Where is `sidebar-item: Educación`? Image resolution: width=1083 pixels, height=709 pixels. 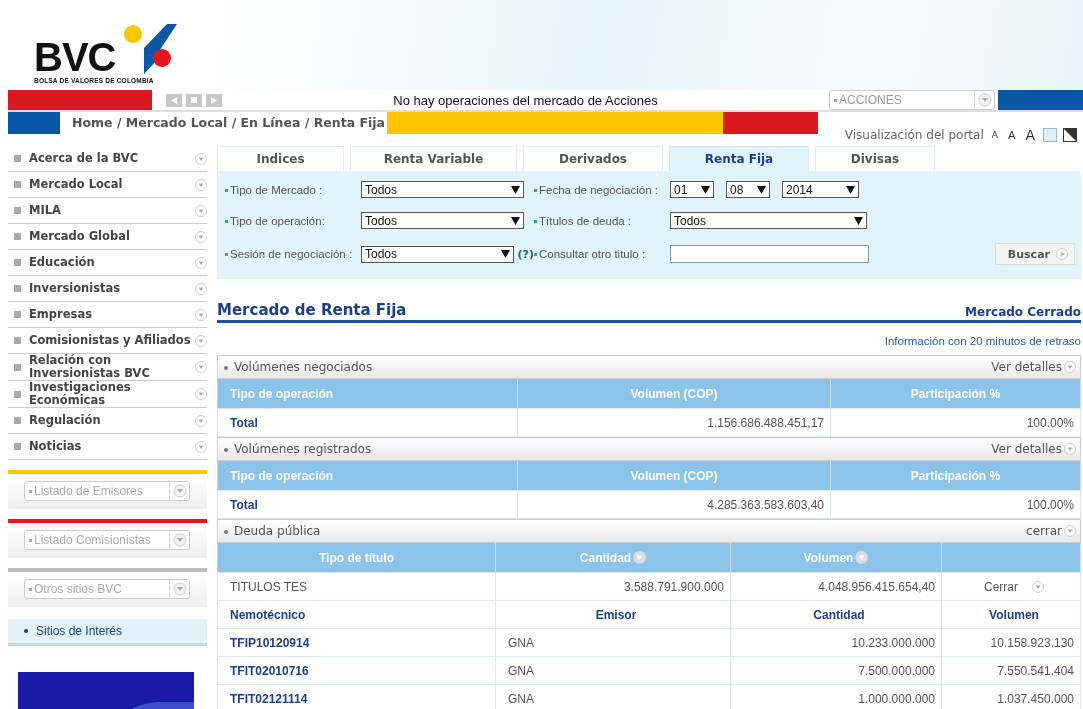
sidebar-item: Educación is located at coordinates (112, 262).